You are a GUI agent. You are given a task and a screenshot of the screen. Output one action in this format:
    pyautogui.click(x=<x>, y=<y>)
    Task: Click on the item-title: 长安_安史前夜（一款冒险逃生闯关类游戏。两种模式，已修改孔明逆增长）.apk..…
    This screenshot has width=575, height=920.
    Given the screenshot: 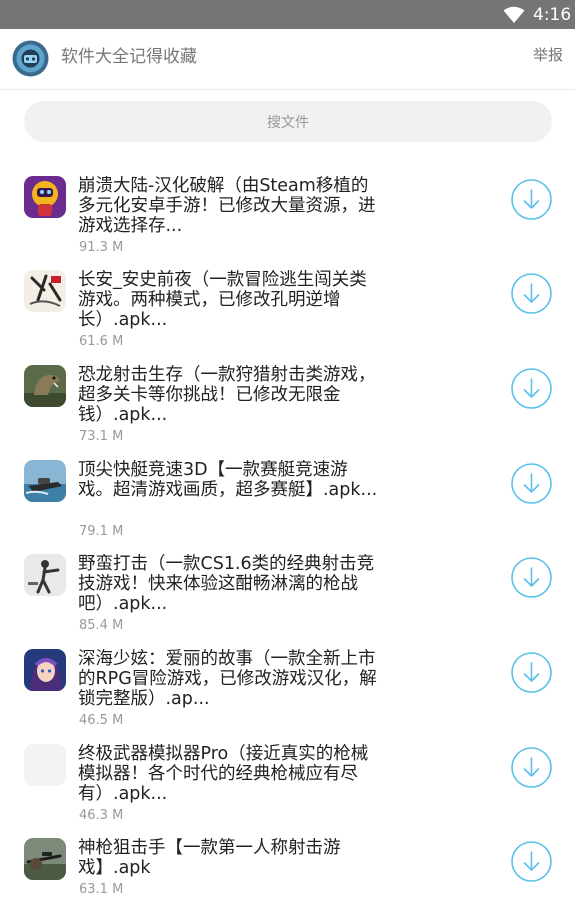 What is the action you would take?
    pyautogui.click(x=222, y=300)
    